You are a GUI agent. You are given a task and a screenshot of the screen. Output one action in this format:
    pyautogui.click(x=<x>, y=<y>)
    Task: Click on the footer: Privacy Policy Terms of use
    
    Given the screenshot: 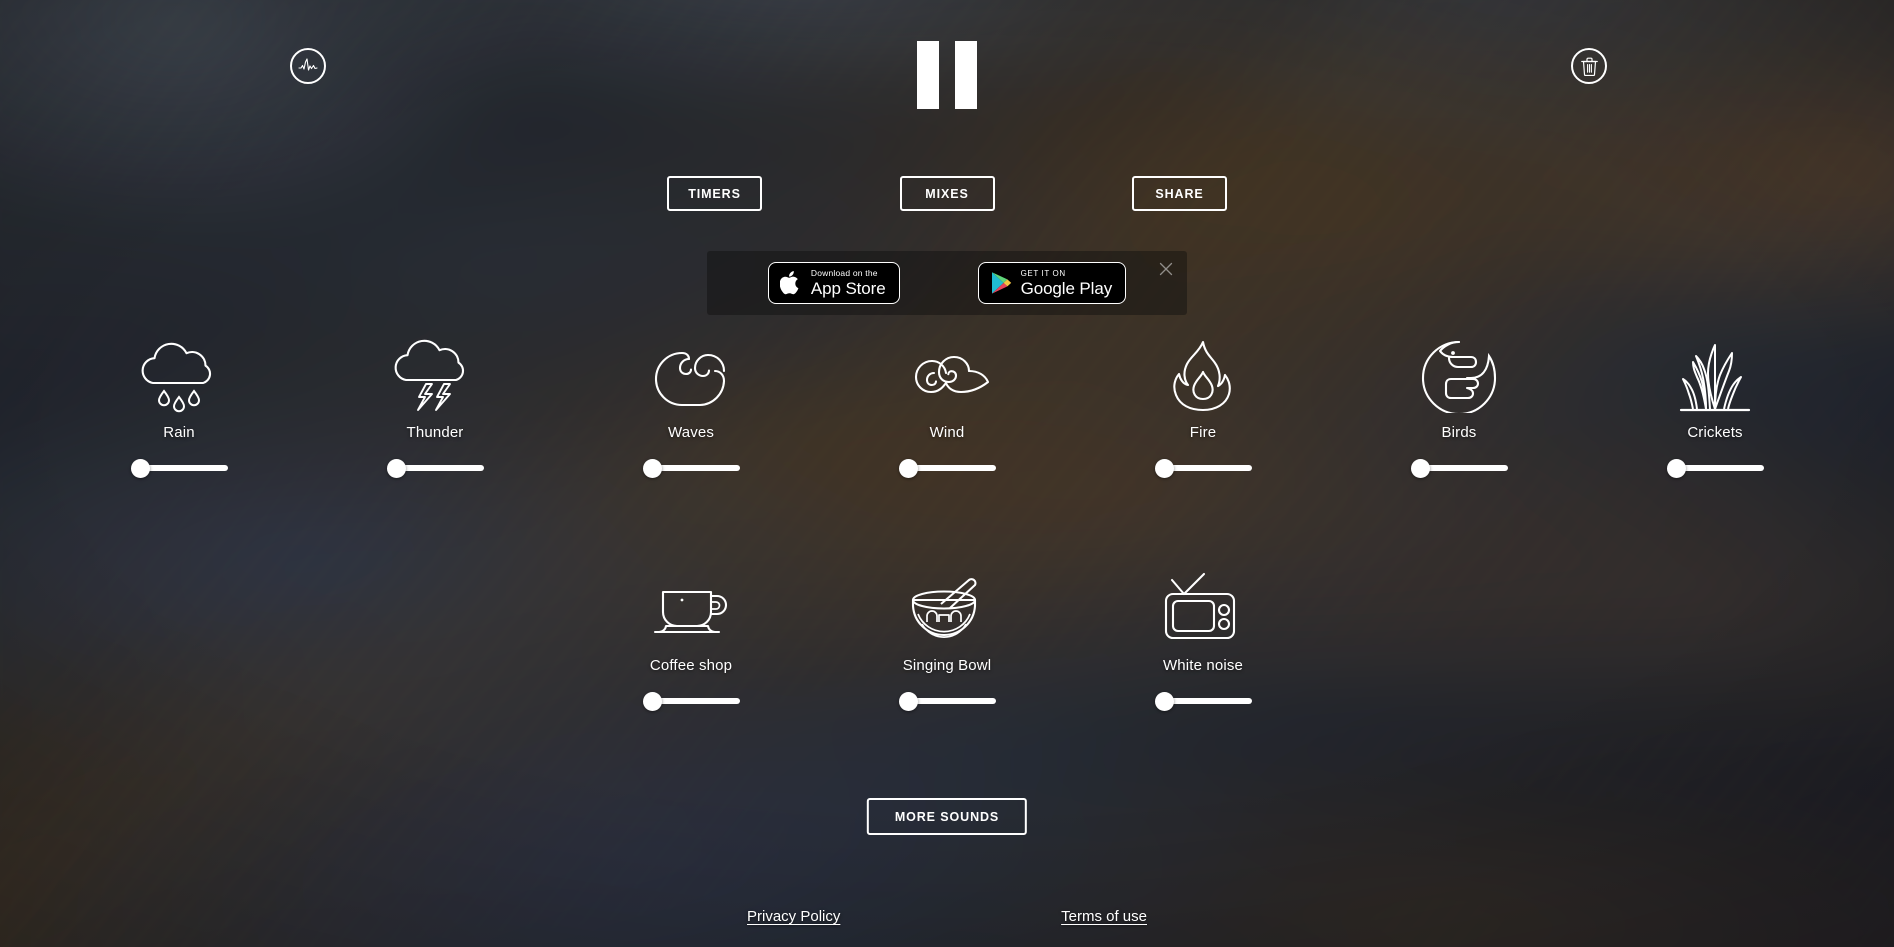 What is the action you would take?
    pyautogui.click(x=947, y=916)
    